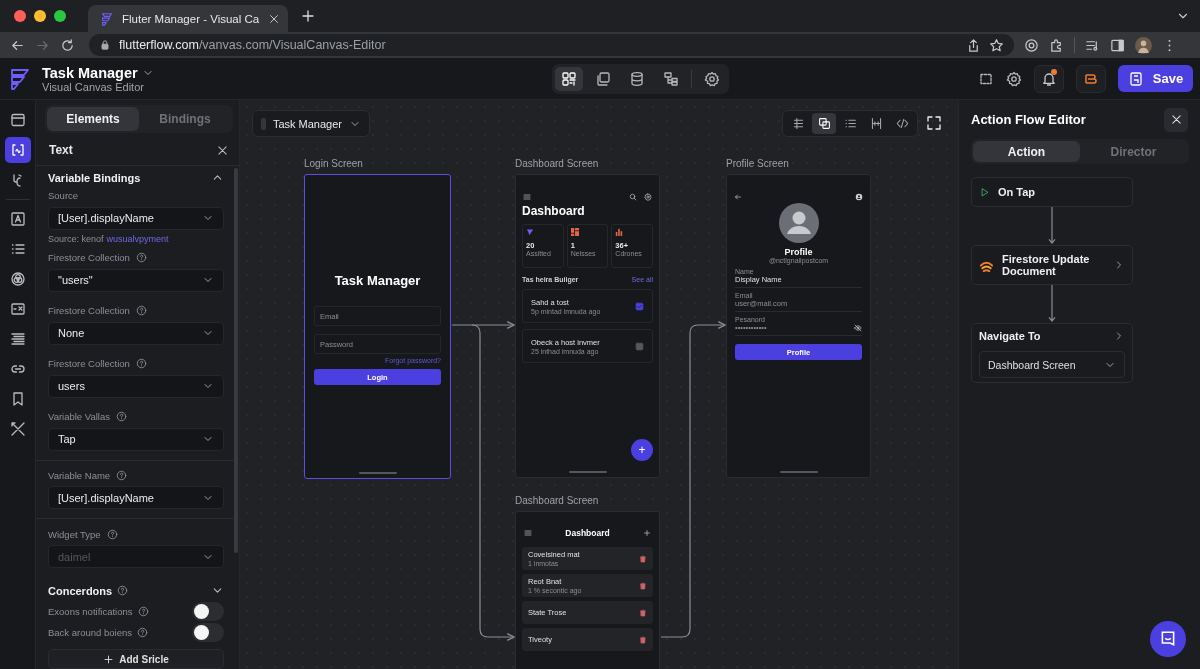 The image size is (1200, 669). What do you see at coordinates (79, 475) in the screenshot?
I see `field-label: Variable Name` at bounding box center [79, 475].